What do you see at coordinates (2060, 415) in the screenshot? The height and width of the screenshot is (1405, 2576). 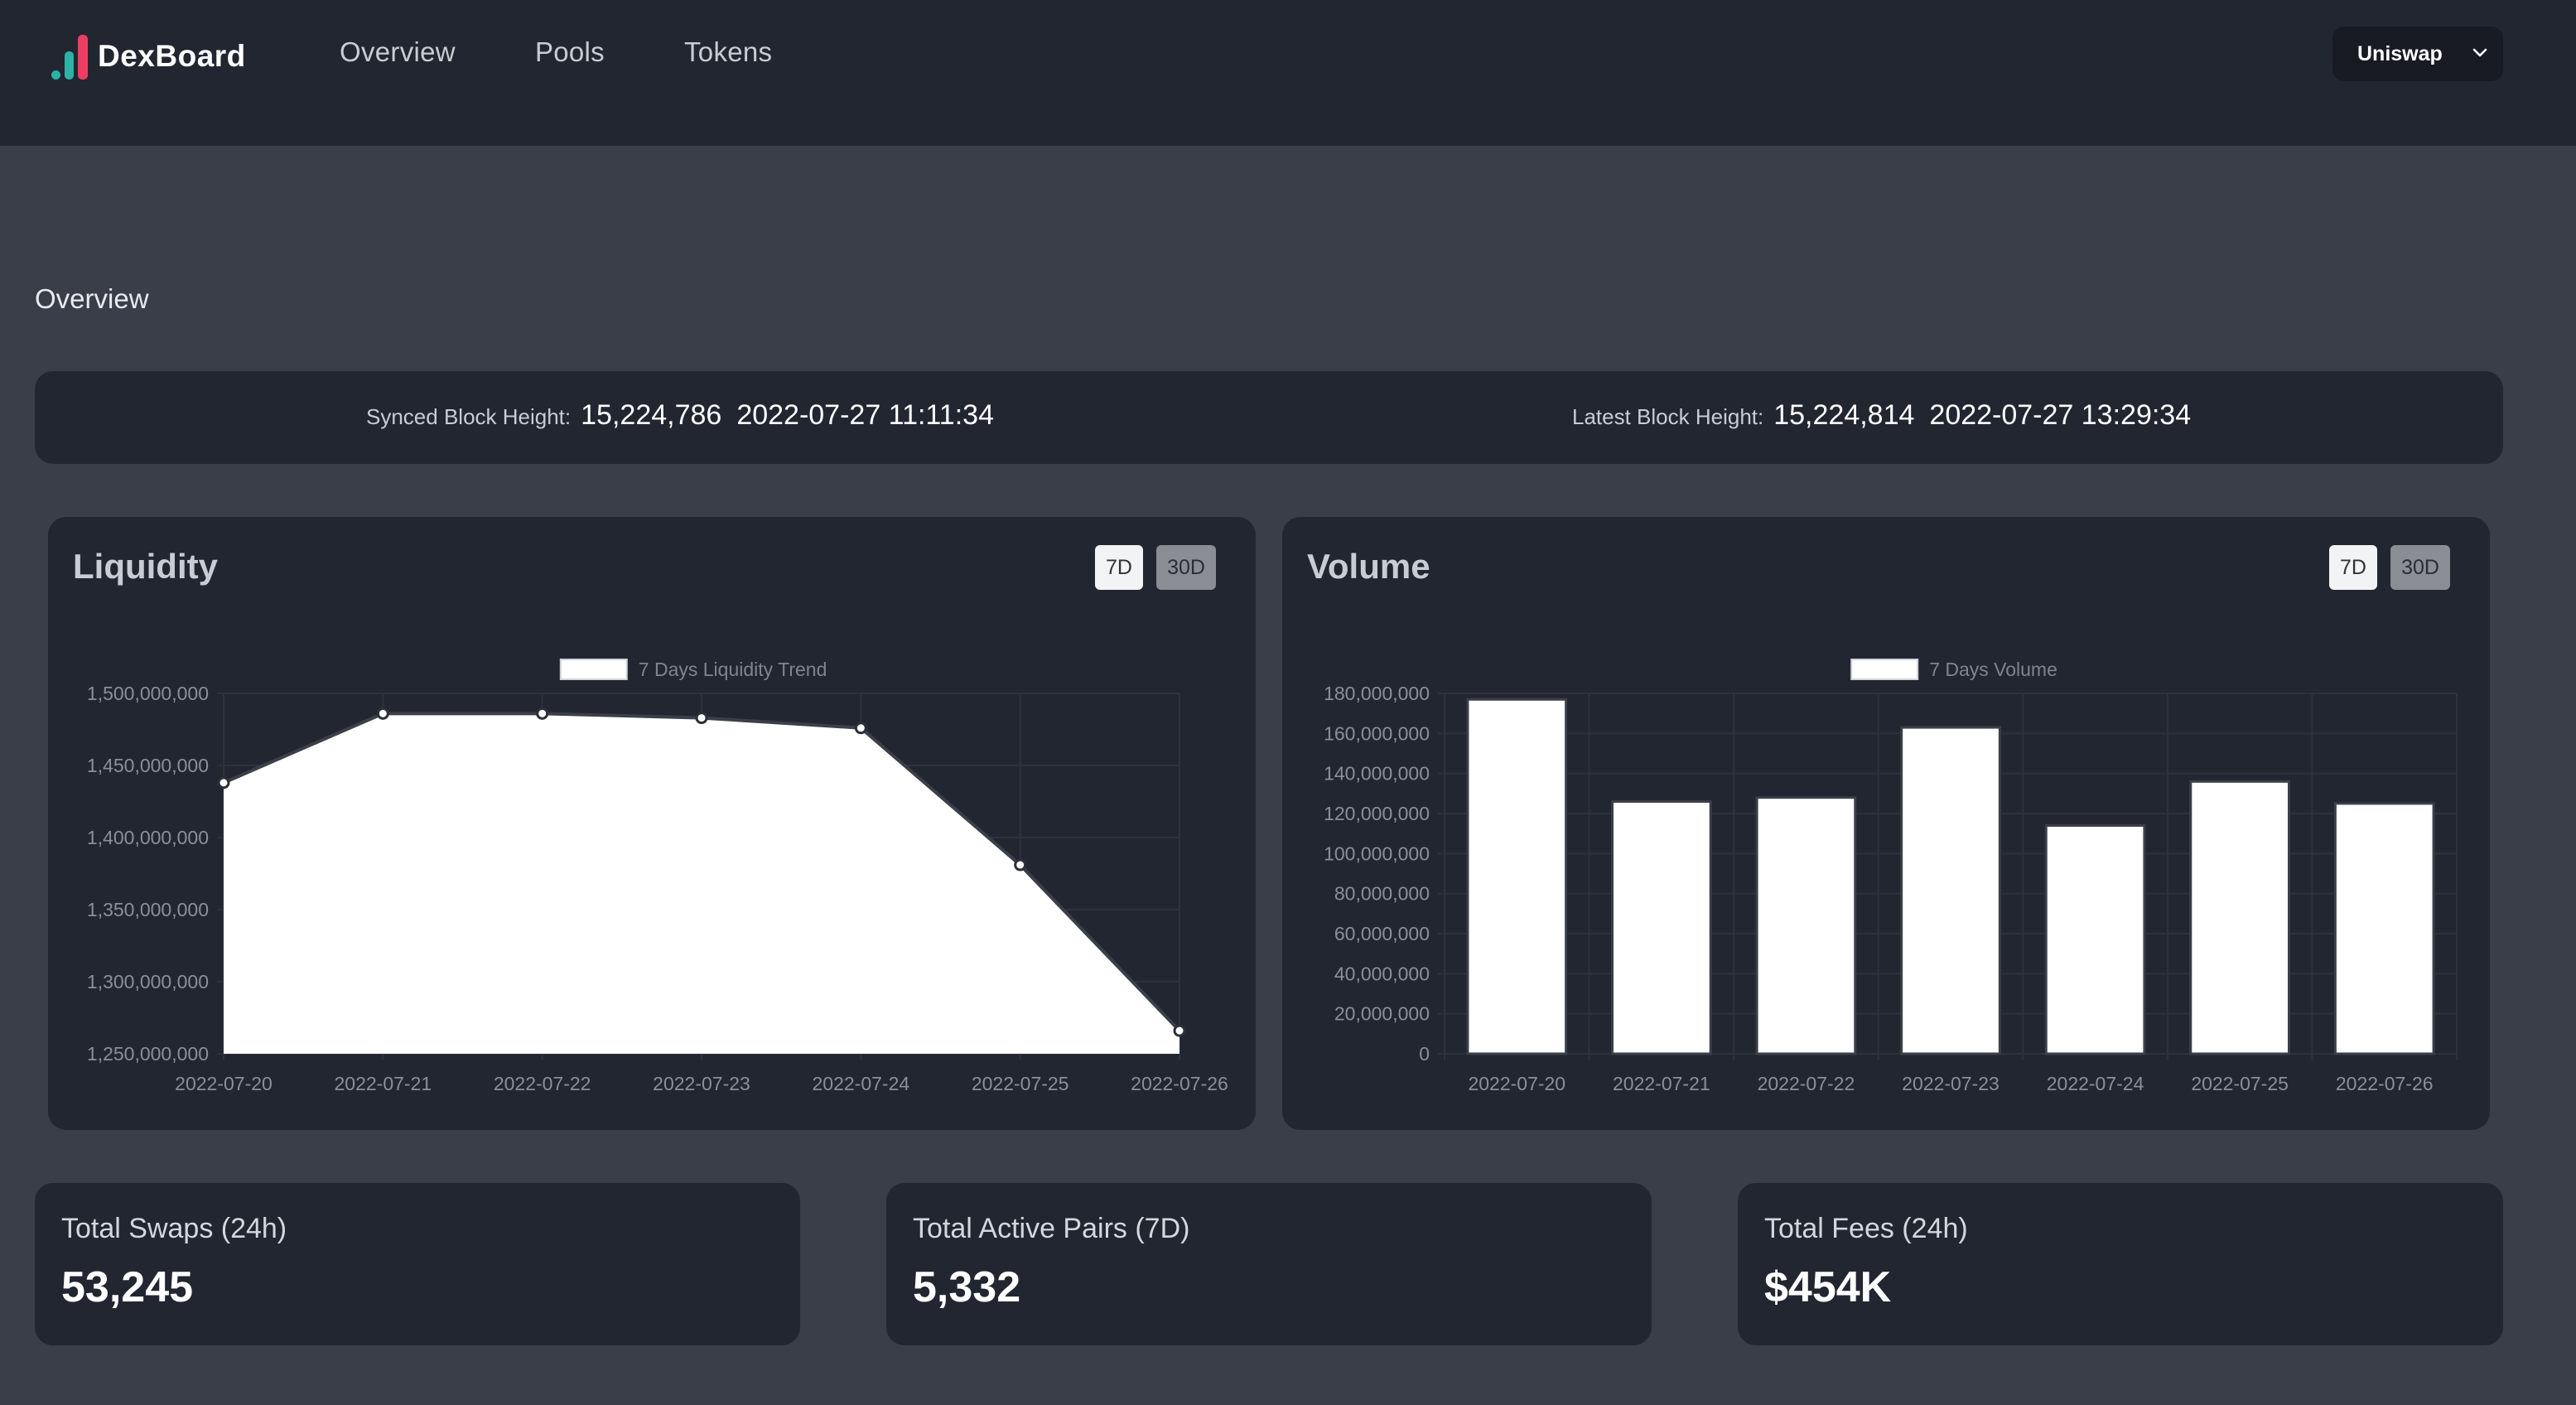 I see `latest-block-time: 2022-07-27 13:29:34` at bounding box center [2060, 415].